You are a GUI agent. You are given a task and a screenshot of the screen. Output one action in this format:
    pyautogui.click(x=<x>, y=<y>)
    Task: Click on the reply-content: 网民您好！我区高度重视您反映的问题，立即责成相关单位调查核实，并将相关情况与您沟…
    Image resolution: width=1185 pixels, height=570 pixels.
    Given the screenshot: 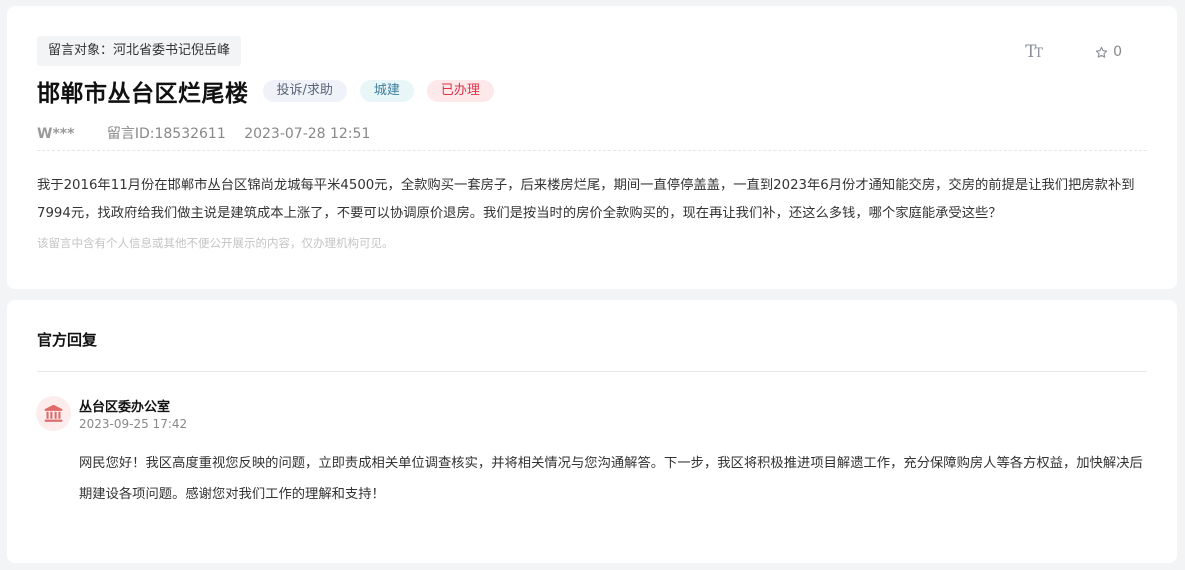 What is the action you would take?
    pyautogui.click(x=611, y=479)
    